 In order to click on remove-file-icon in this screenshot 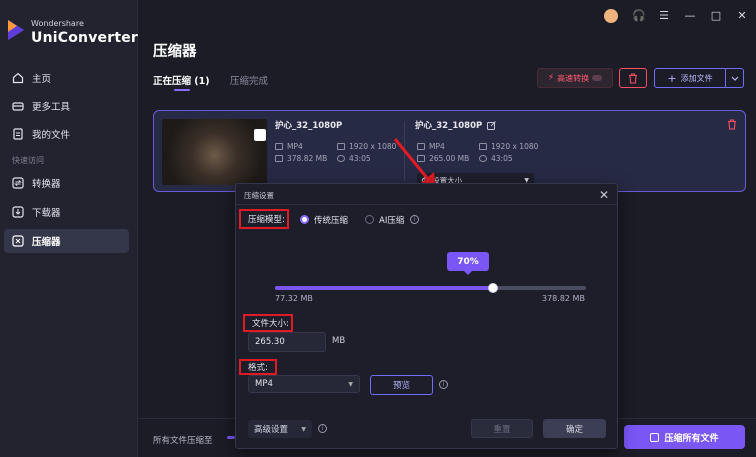, I will do `click(732, 124)`.